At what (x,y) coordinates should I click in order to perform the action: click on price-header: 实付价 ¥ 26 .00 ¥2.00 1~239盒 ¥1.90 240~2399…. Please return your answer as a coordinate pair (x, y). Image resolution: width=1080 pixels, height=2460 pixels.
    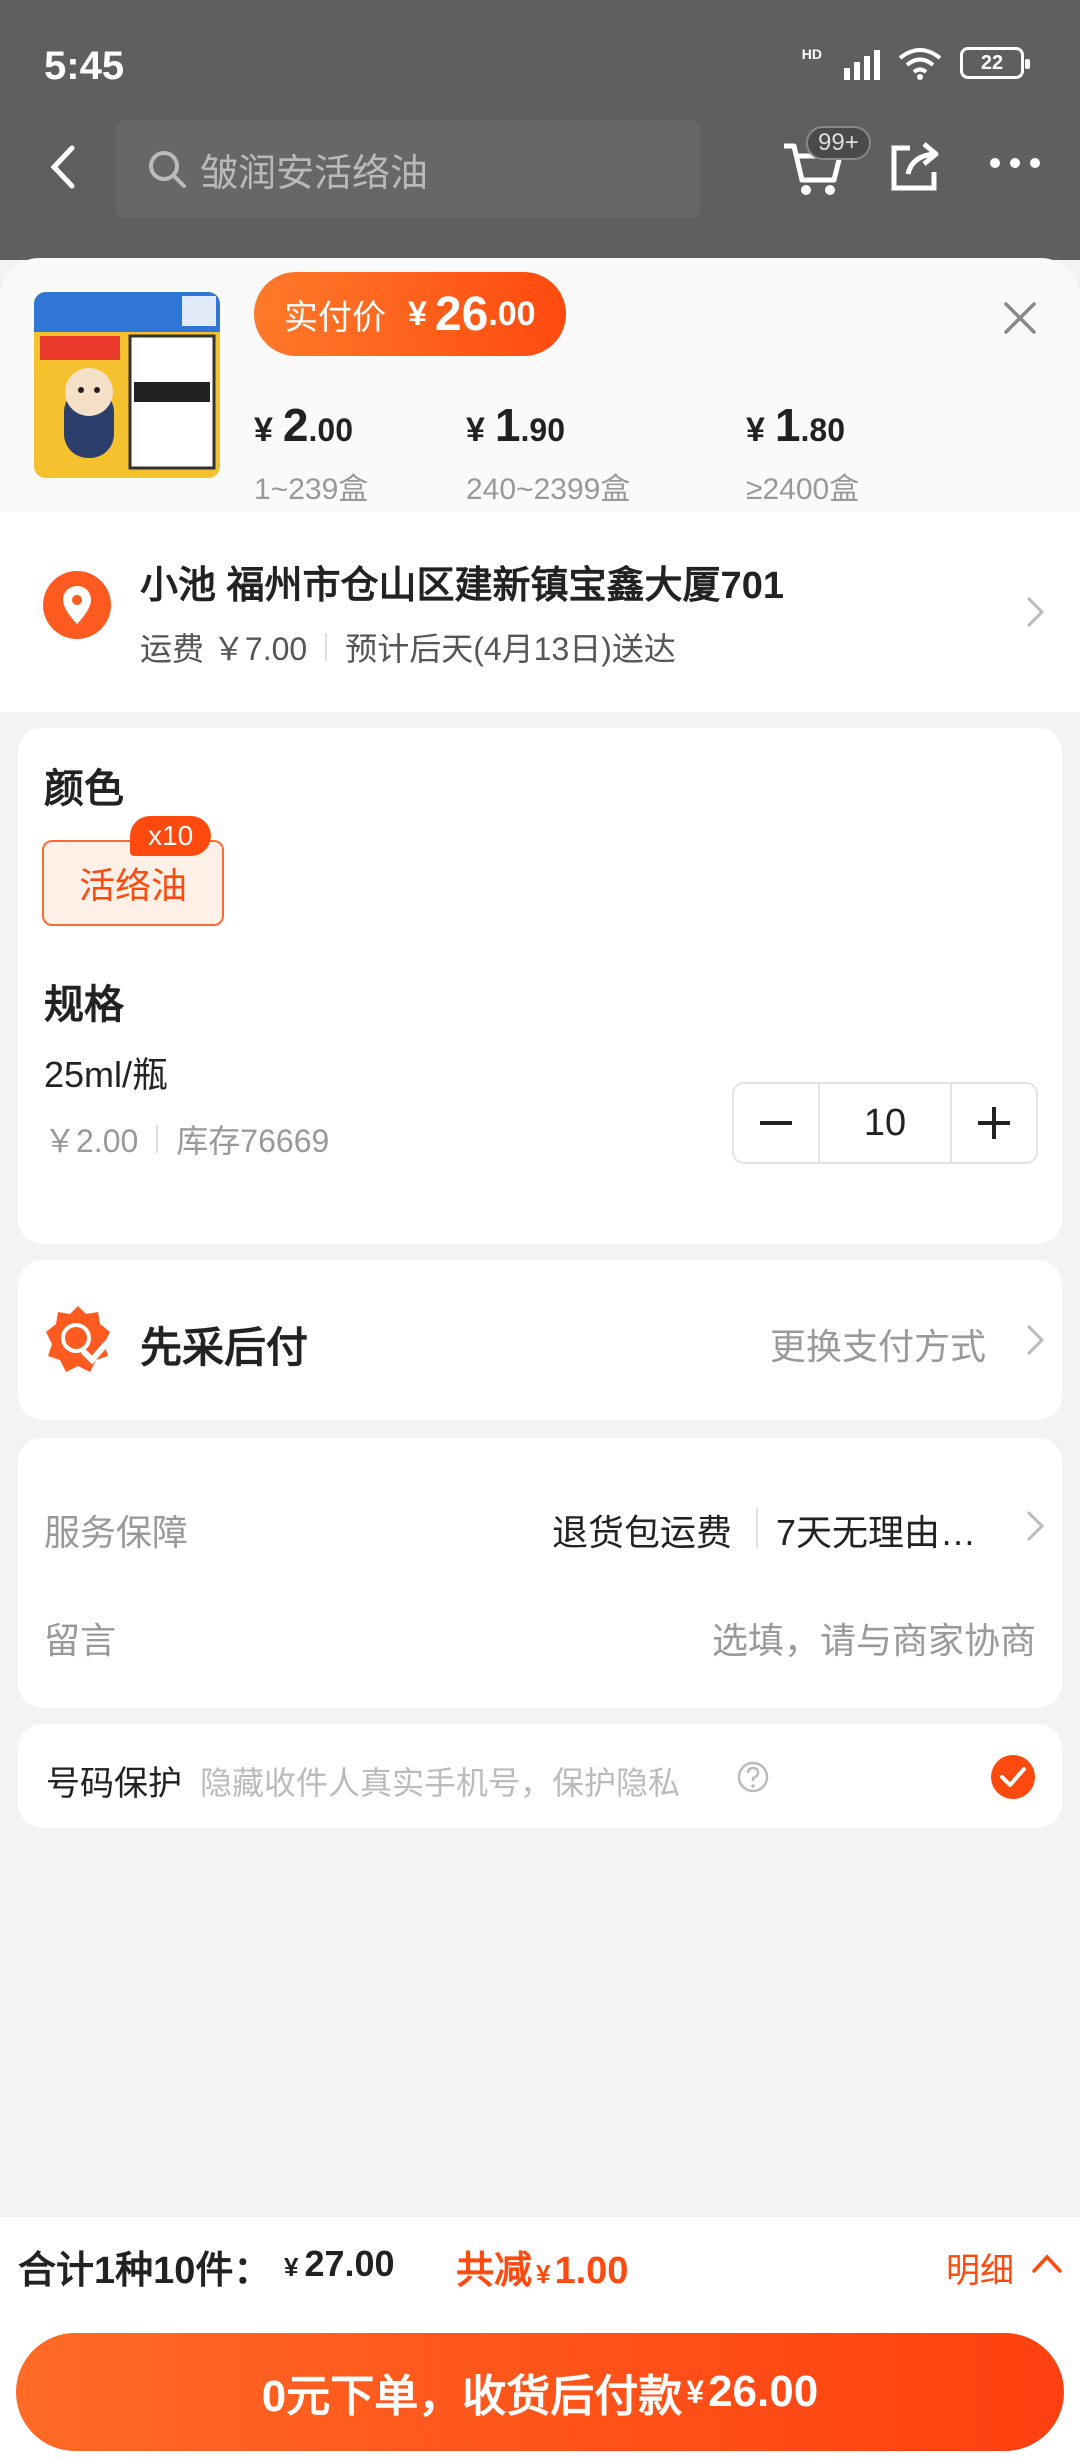
    Looking at the image, I should click on (540, 385).